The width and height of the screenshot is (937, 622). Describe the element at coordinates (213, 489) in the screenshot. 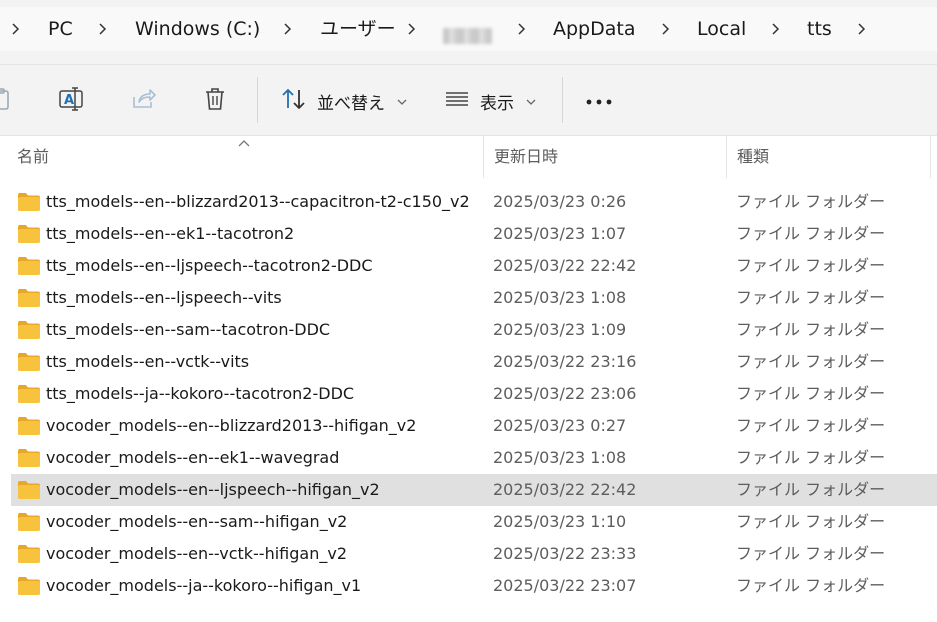

I see `file-name: vocoder_models--en--ljspeech--hifigan_v2` at that location.